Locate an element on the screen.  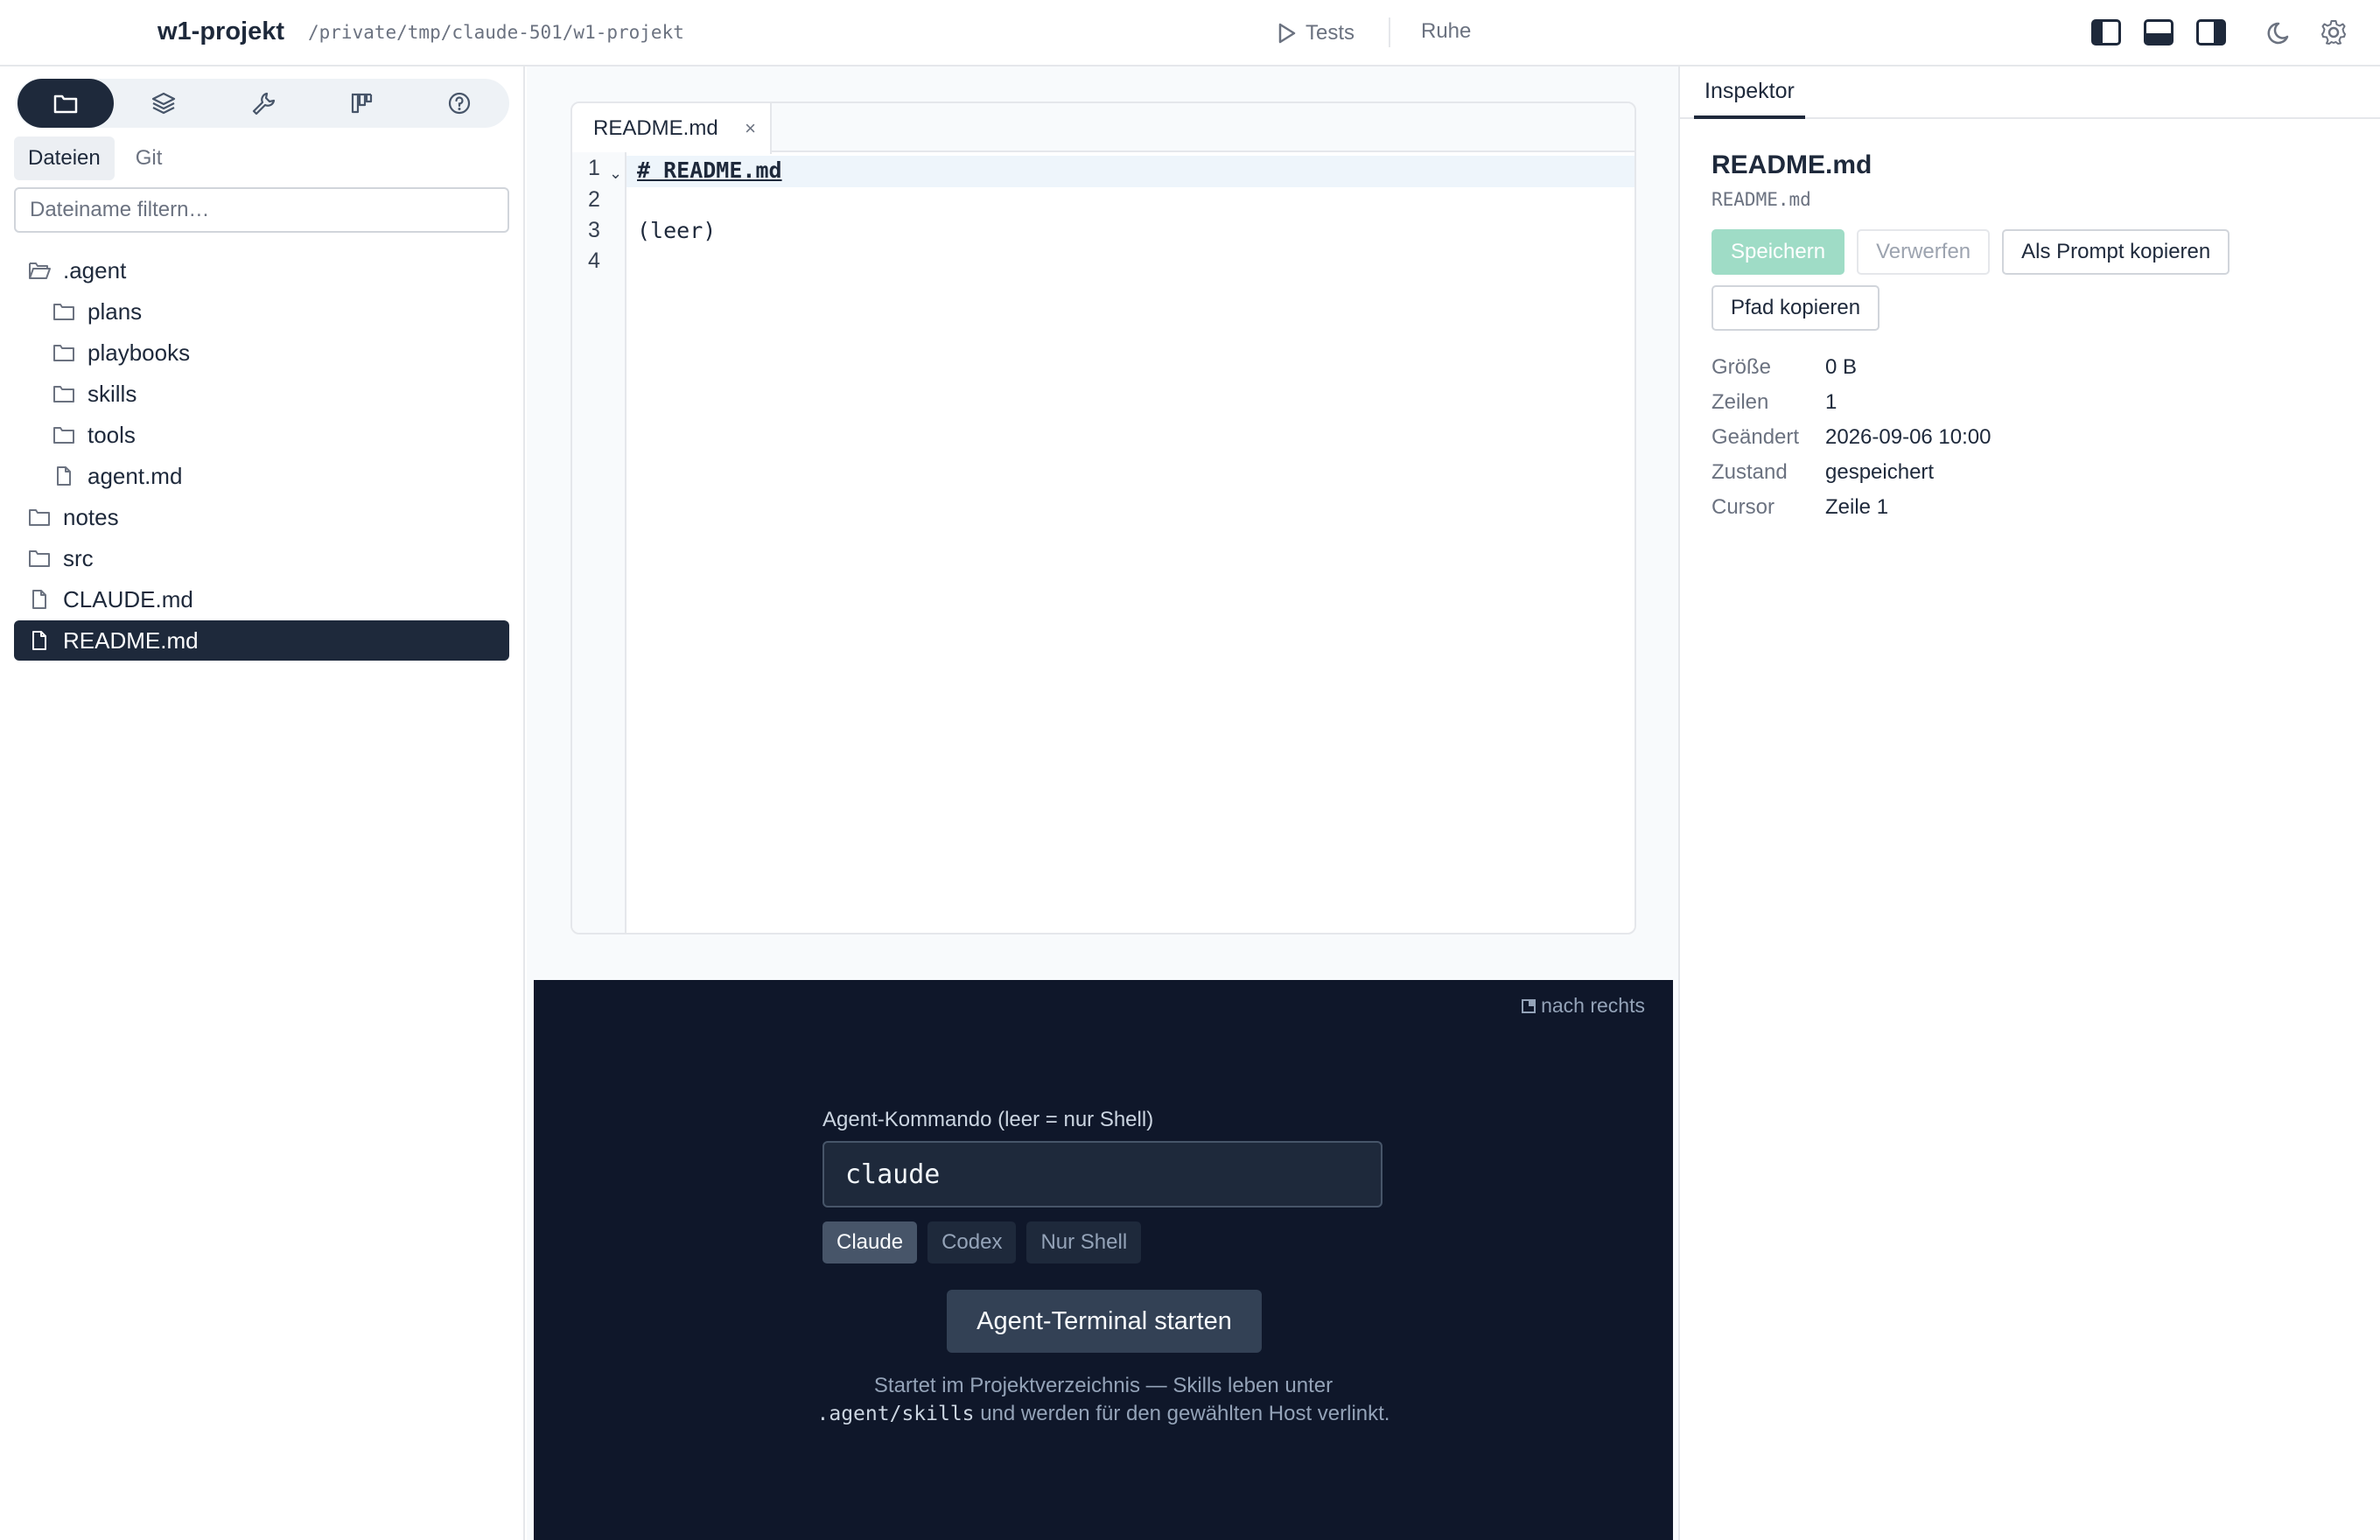
toggle-left-panel-icon is located at coordinates (2106, 32).